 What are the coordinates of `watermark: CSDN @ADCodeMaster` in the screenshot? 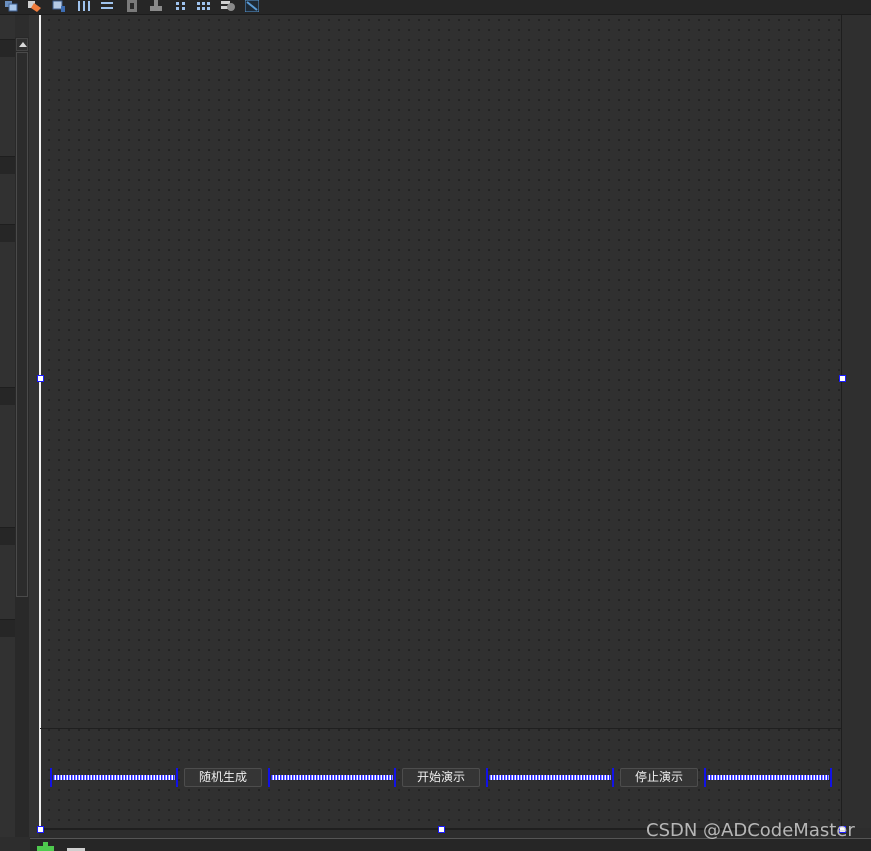 It's located at (750, 830).